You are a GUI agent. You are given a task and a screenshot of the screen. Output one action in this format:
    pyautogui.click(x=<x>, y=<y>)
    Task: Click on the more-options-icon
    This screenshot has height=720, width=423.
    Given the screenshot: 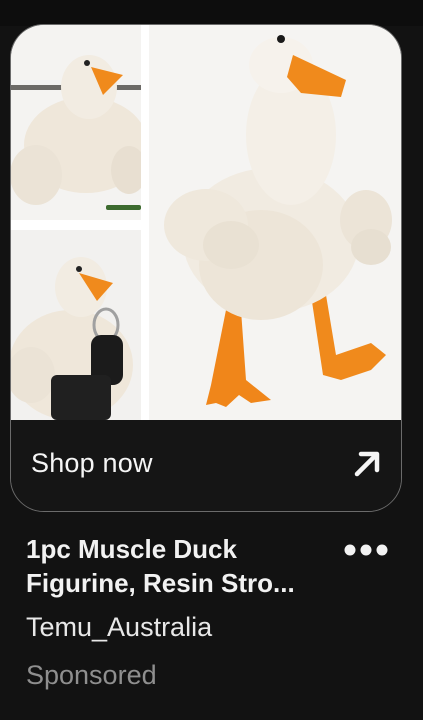 What is the action you would take?
    pyautogui.click(x=366, y=550)
    